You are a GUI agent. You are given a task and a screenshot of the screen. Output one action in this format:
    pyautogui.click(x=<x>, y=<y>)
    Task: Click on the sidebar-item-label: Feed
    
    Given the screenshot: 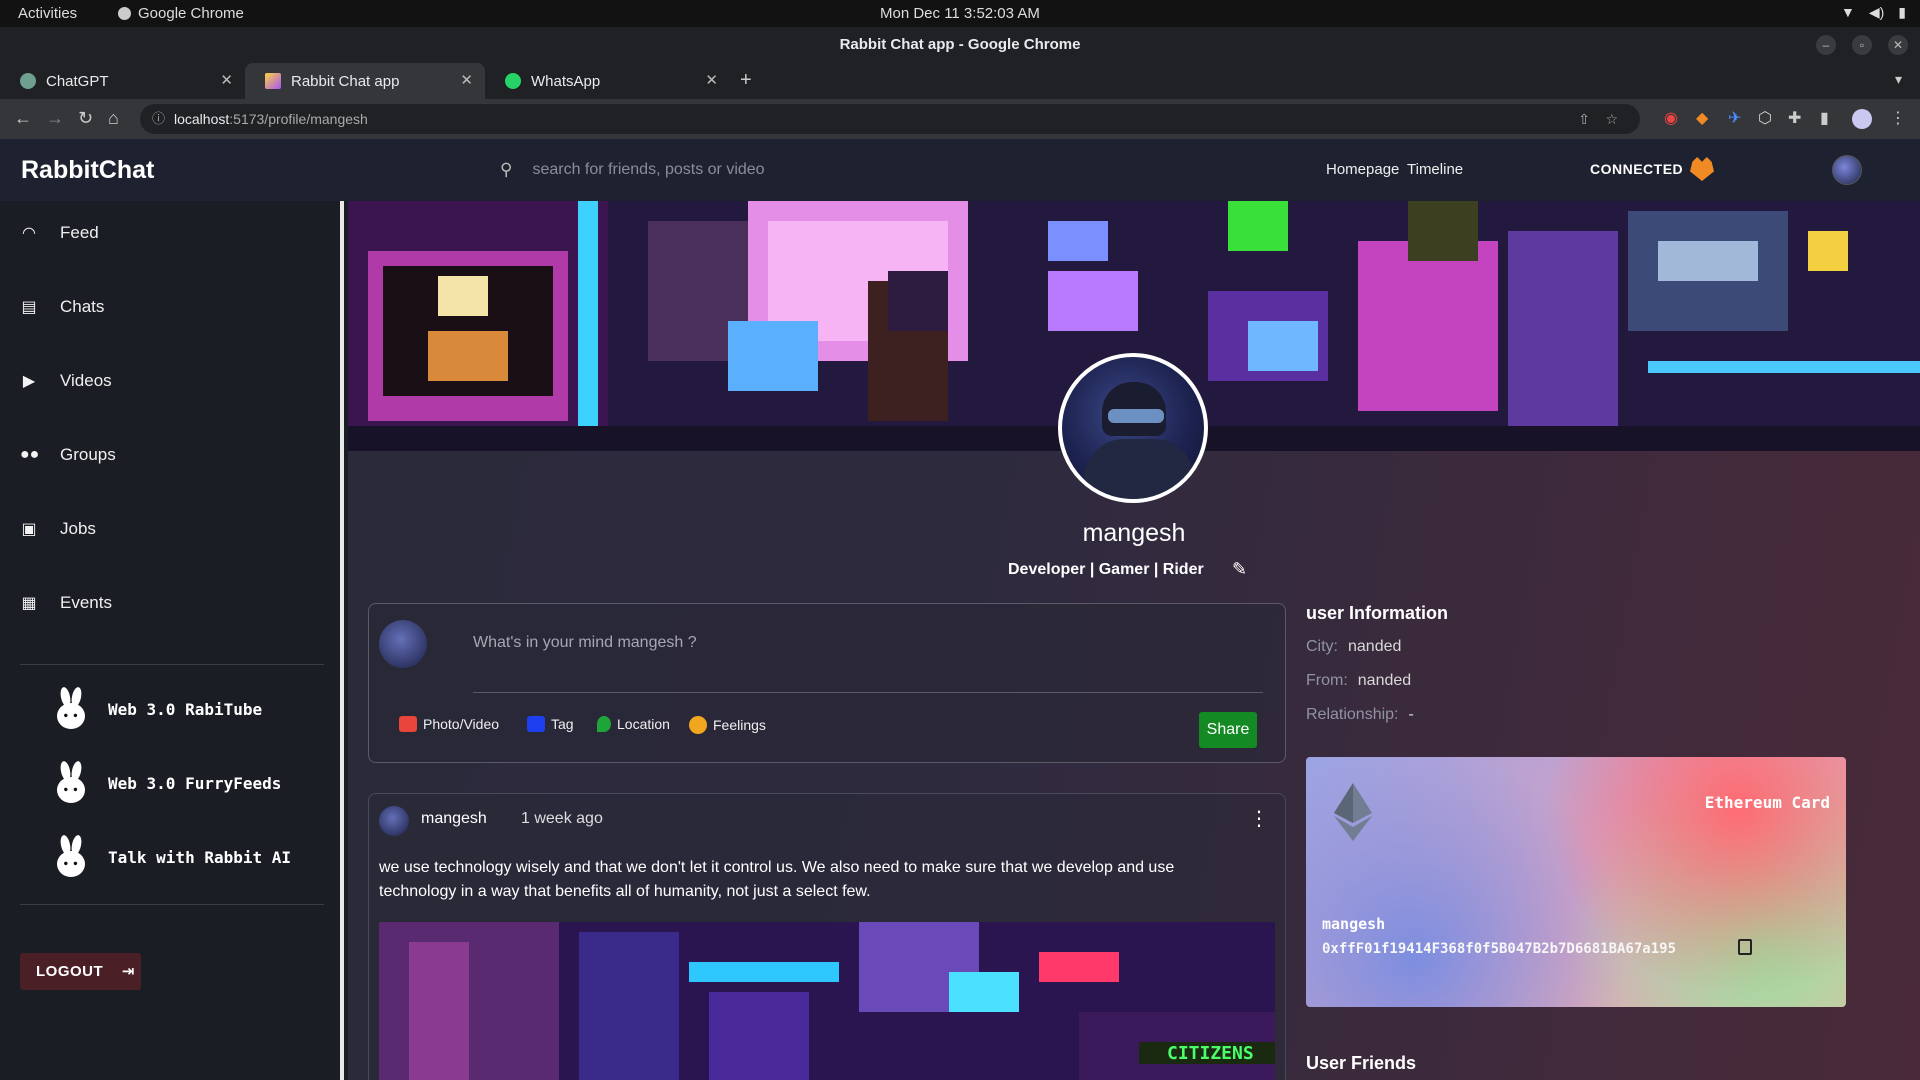 What is the action you would take?
    pyautogui.click(x=79, y=232)
    